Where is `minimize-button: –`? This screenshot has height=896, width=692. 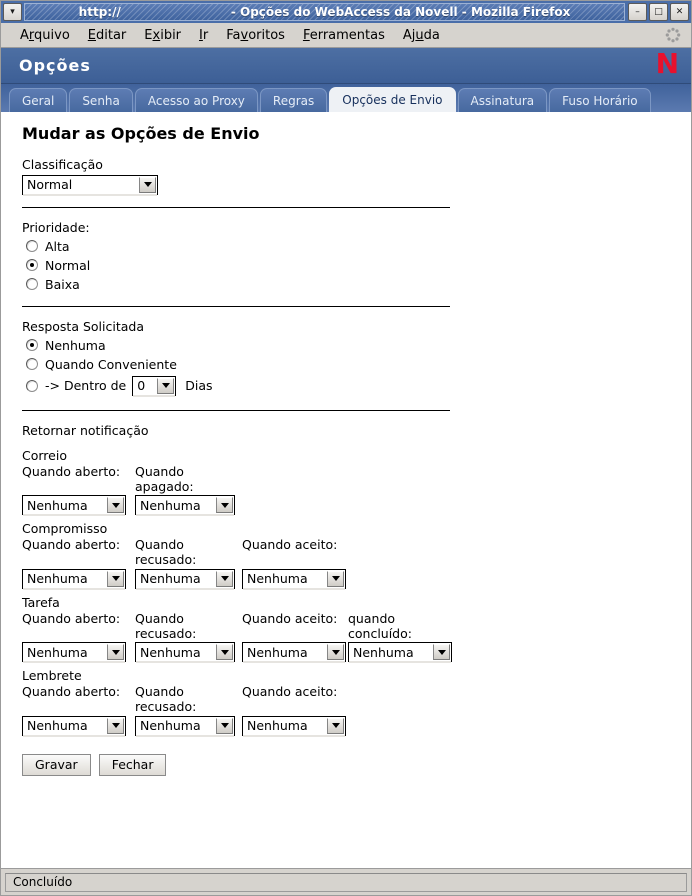
minimize-button: – is located at coordinates (637, 12).